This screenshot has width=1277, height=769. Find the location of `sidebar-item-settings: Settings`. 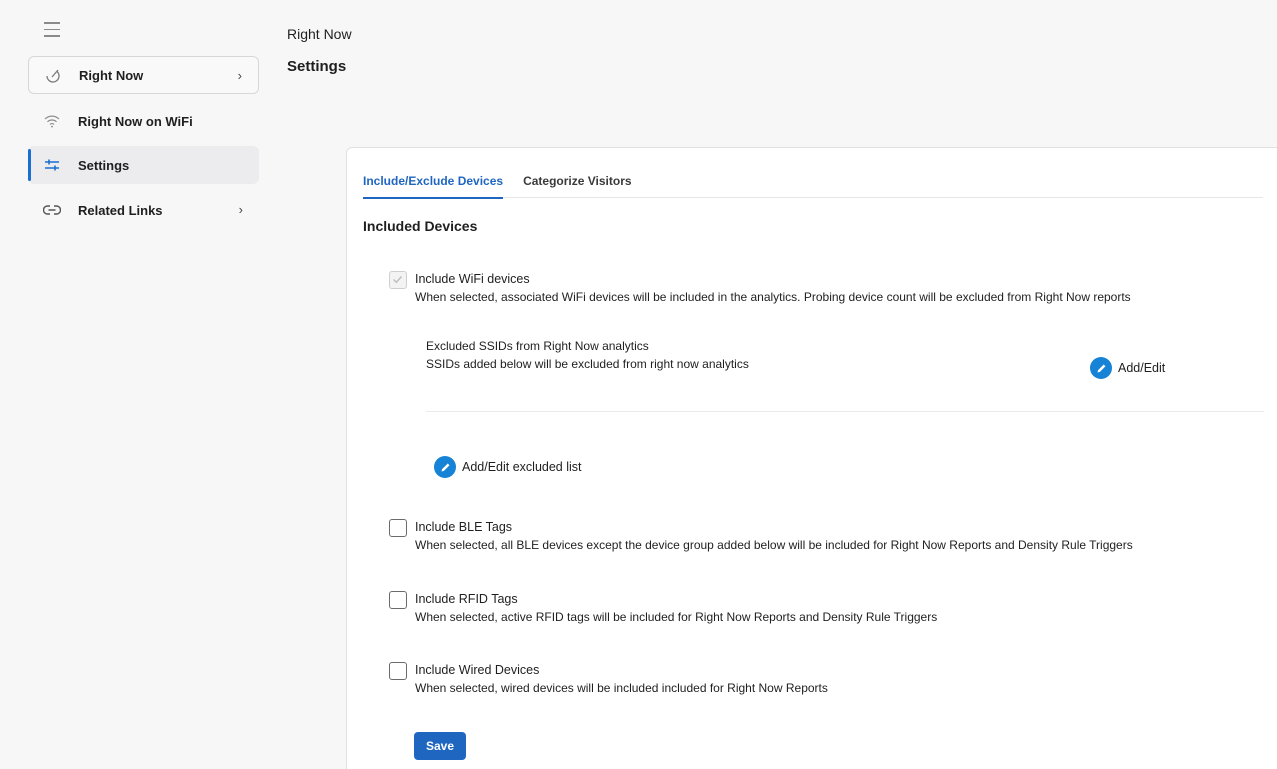

sidebar-item-settings: Settings is located at coordinates (143, 165).